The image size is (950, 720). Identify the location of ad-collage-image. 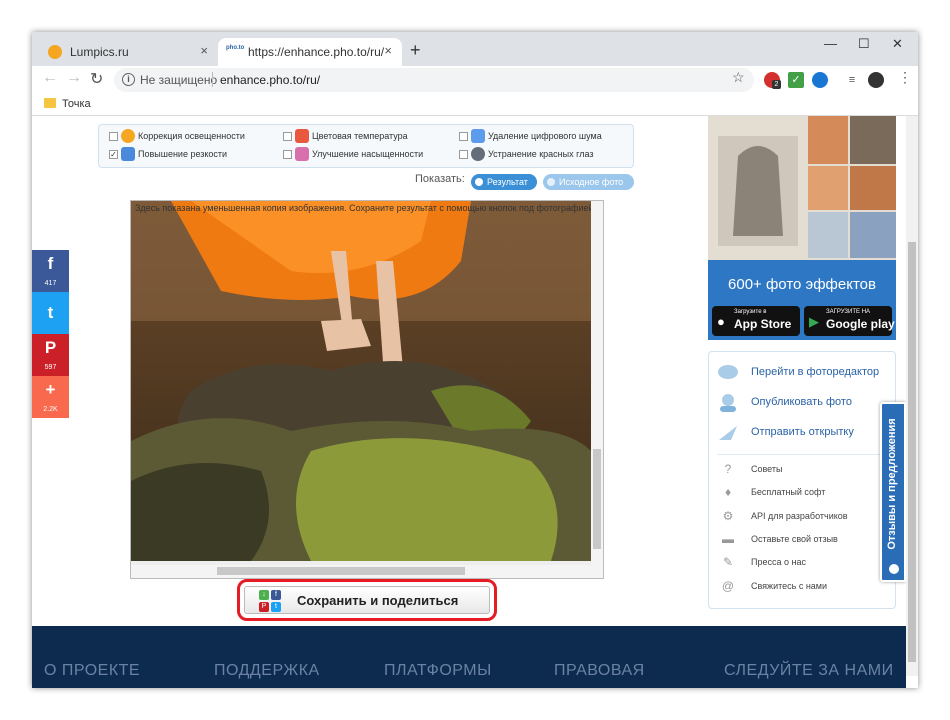
(802, 188).